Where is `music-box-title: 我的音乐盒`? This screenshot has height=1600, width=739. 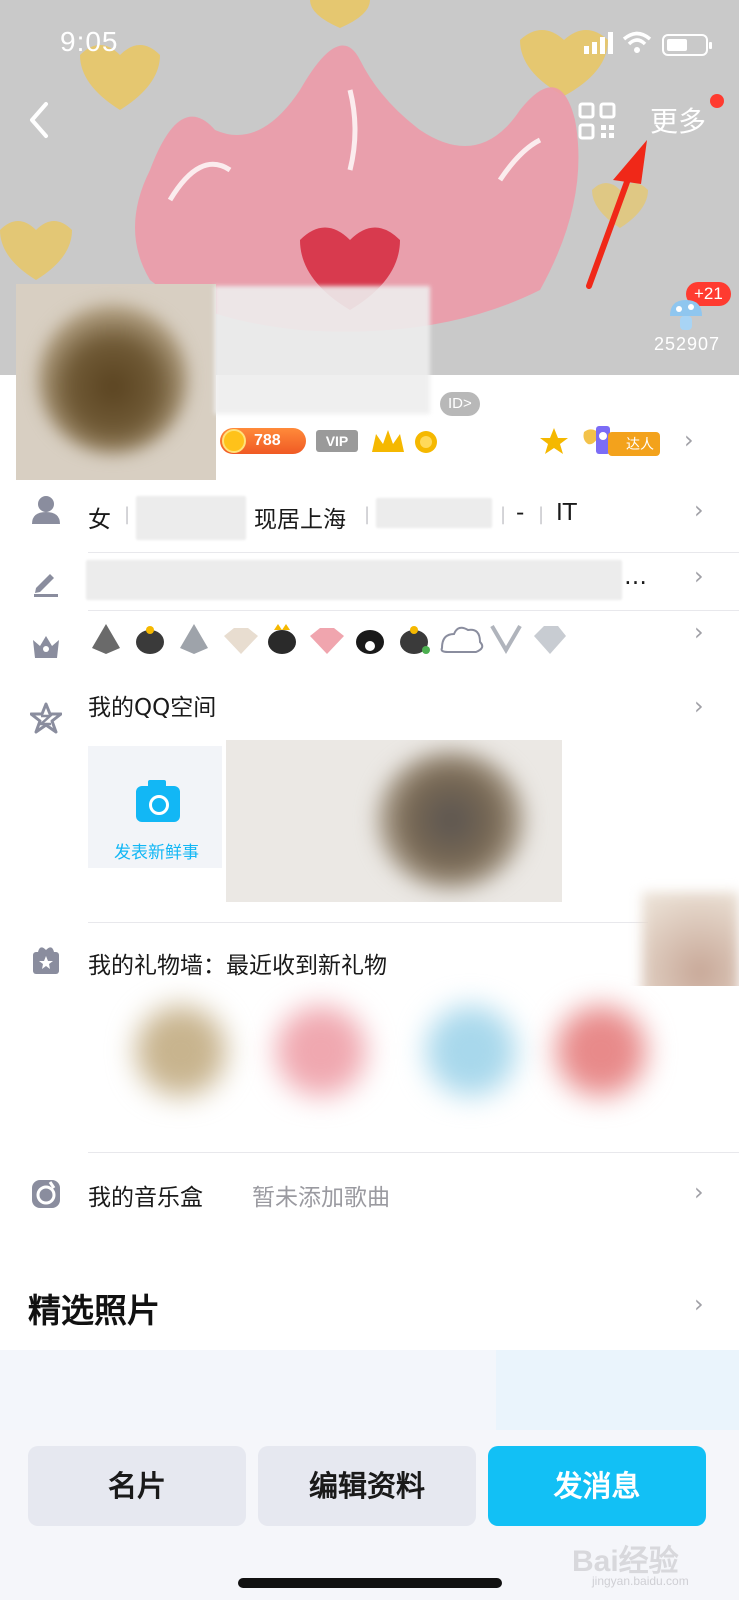 music-box-title: 我的音乐盒 is located at coordinates (145, 1195).